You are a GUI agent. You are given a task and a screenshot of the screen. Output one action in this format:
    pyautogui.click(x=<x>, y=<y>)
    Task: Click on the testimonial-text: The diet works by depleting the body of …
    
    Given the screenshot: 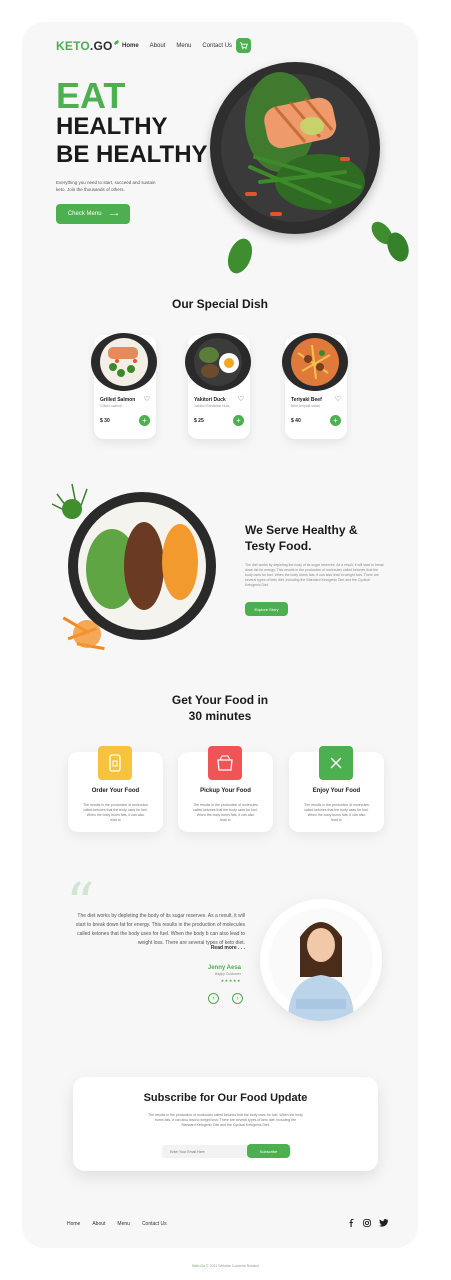 What is the action you would take?
    pyautogui.click(x=160, y=929)
    